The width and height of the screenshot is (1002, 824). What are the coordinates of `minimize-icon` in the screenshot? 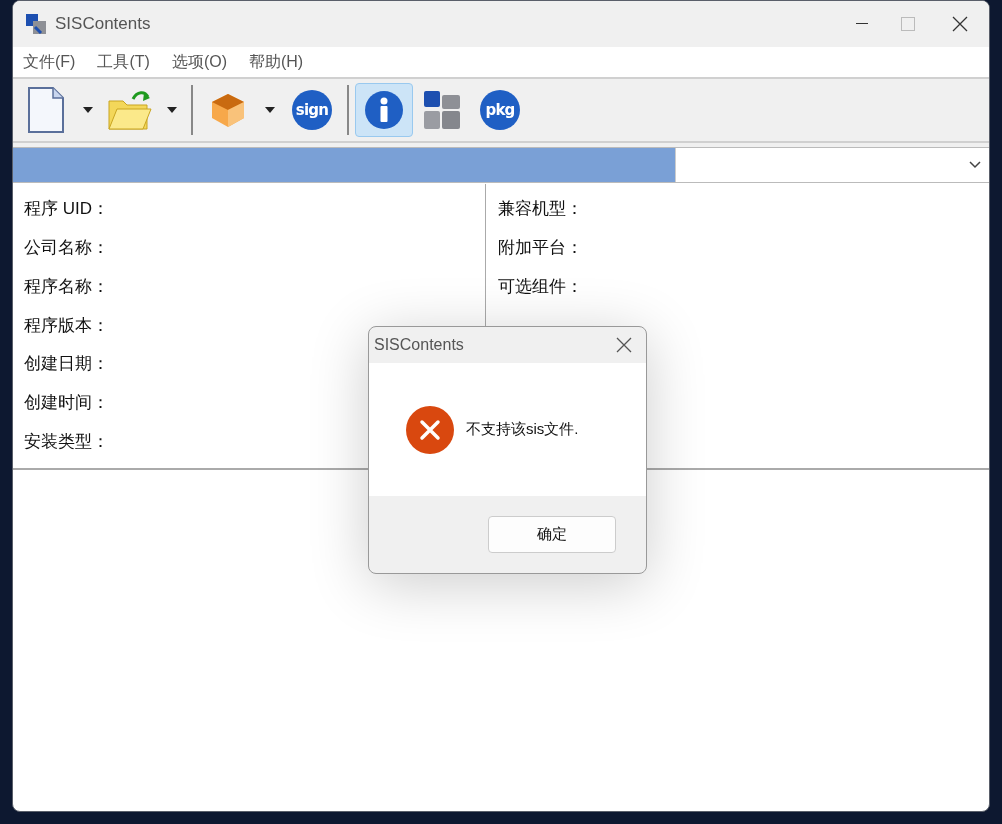 It's located at (862, 24).